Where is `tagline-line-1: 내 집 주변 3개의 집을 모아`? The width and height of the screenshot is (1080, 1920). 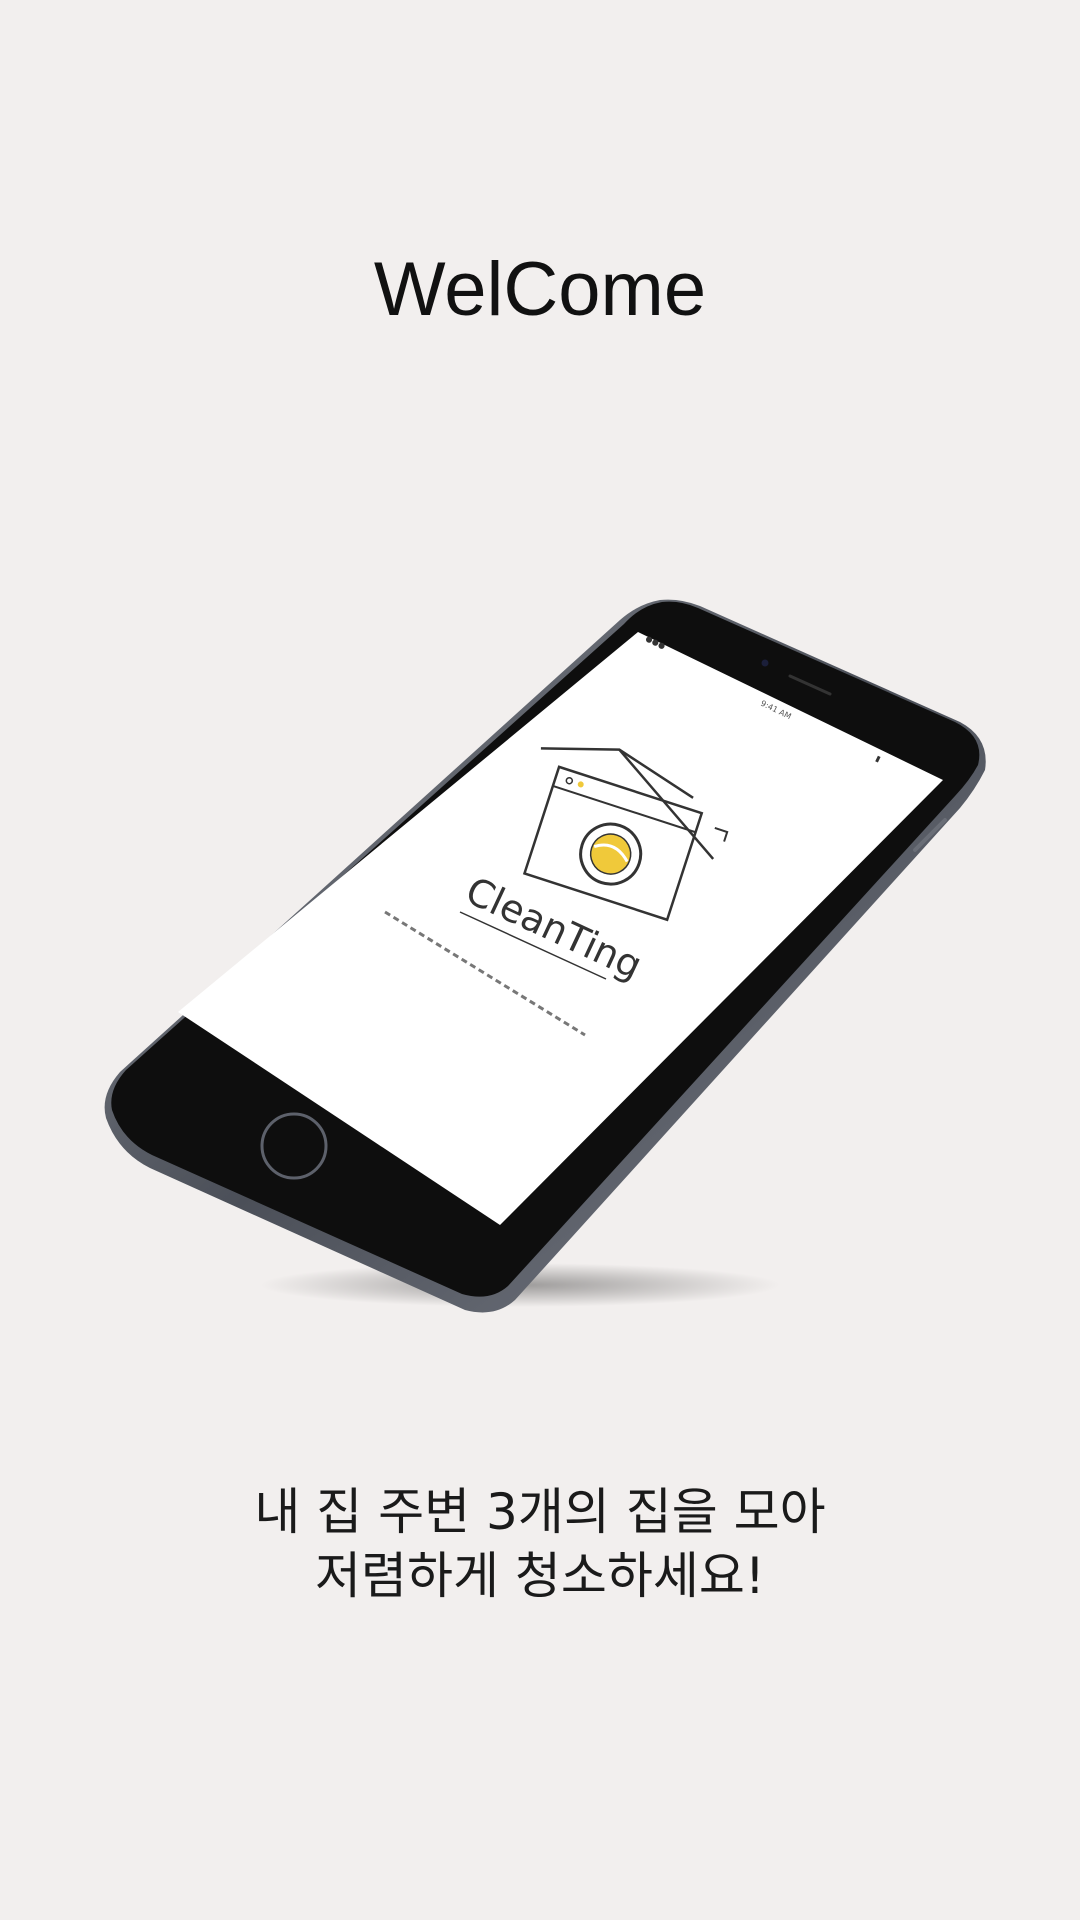
tagline-line-1: 내 집 주변 3개의 집을 모아 is located at coordinates (540, 1512).